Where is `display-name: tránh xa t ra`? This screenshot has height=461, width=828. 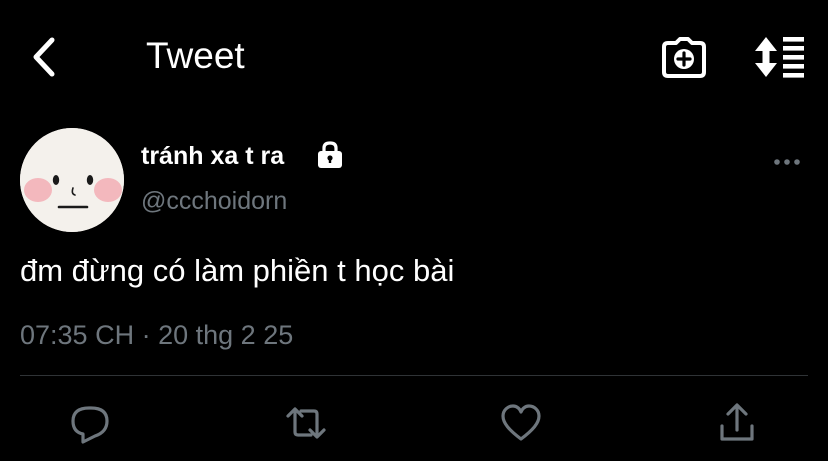 display-name: tránh xa t ra is located at coordinates (212, 156).